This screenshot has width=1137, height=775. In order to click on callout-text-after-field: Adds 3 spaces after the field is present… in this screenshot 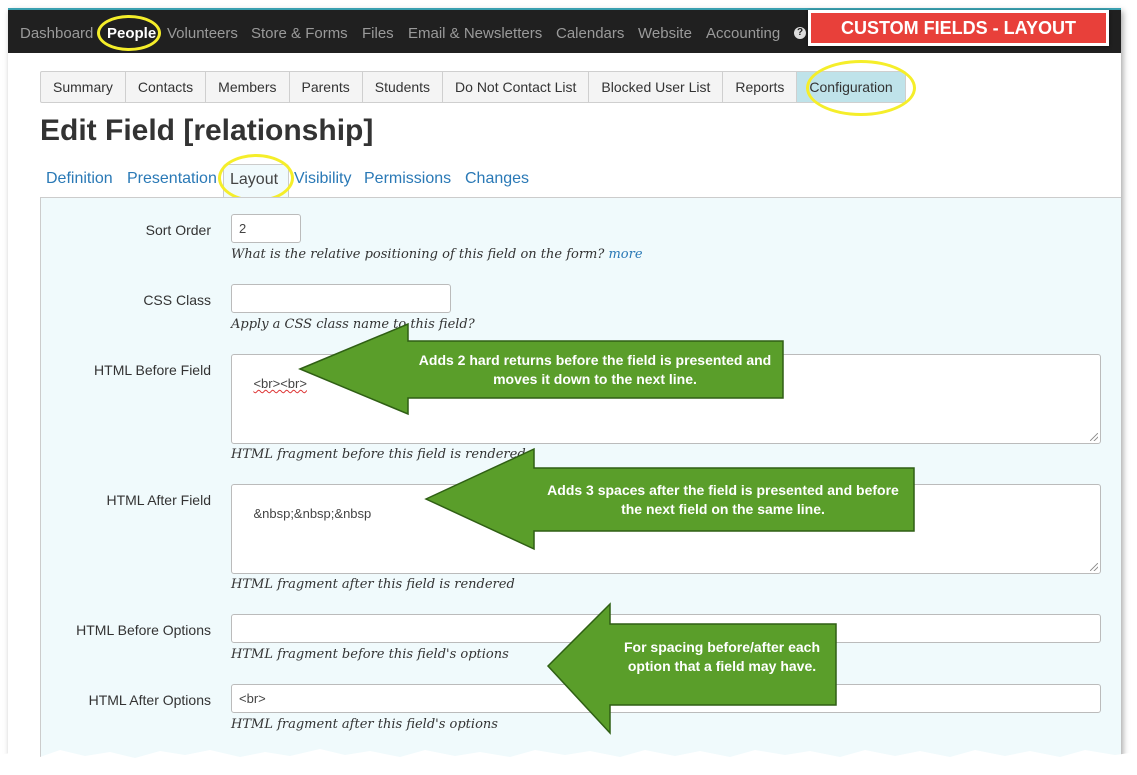, I will do `click(723, 499)`.